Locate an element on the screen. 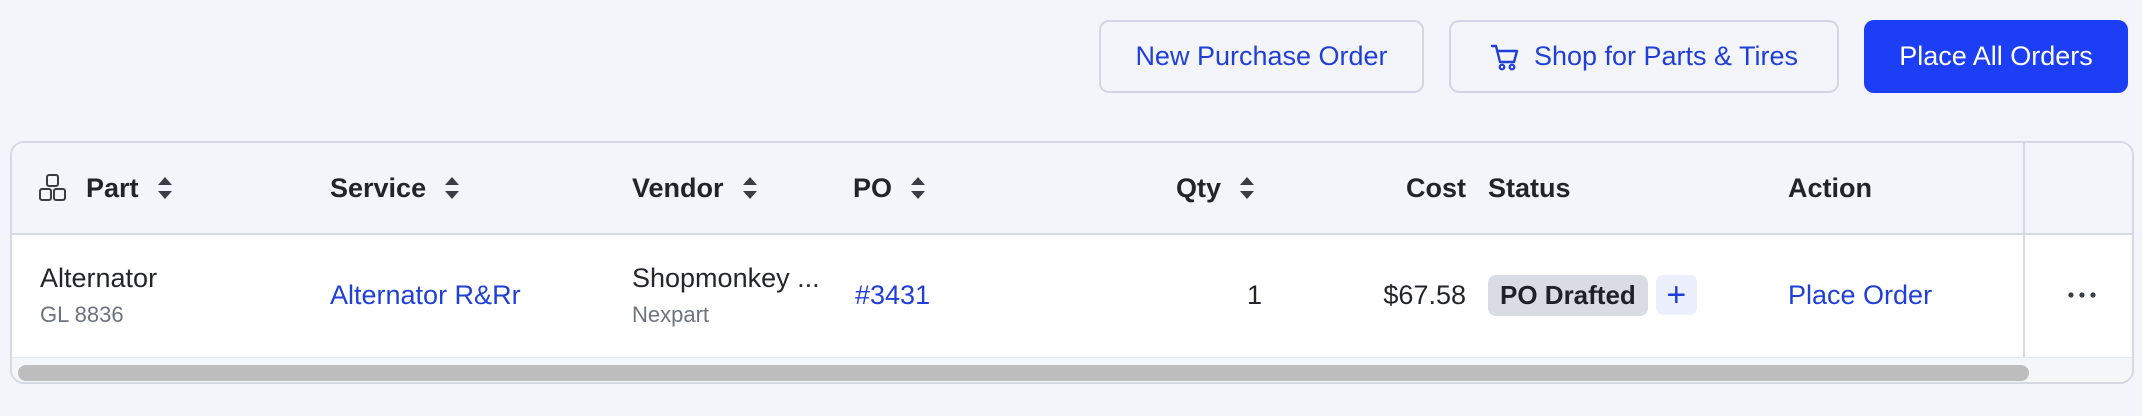 The width and height of the screenshot is (2146, 416). service-link: Alternator R&Rr is located at coordinates (425, 295).